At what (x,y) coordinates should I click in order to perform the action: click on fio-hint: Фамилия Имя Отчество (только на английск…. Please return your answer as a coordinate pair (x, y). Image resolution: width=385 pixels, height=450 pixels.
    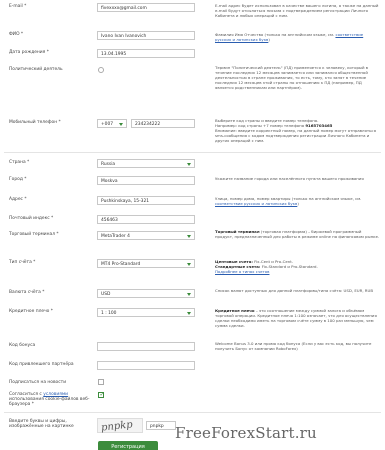
    Looking at the image, I should click on (289, 37).